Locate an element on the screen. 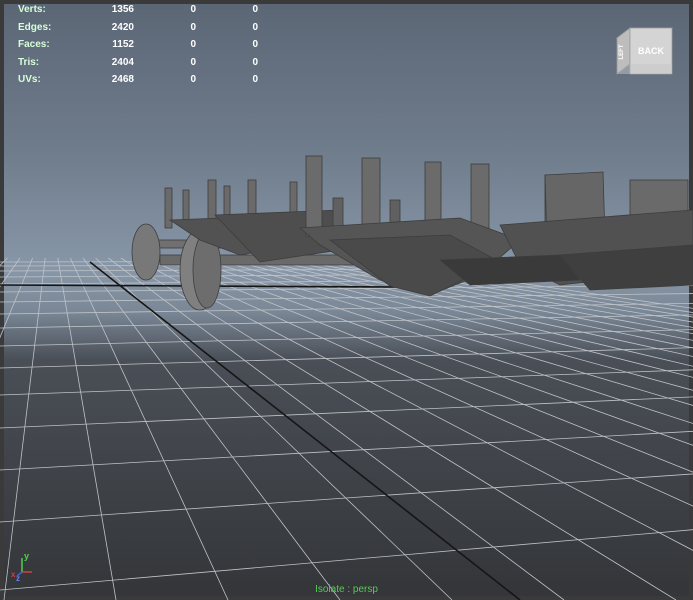 The image size is (693, 600). hud-value-total: 2468 is located at coordinates (122, 79).